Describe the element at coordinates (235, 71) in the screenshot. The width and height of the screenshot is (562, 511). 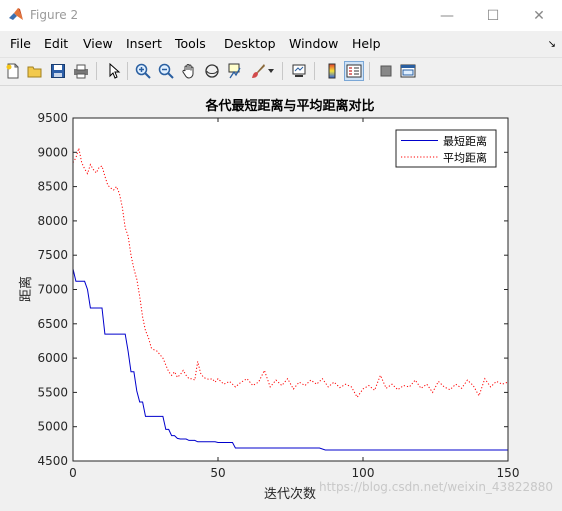
I see `data-cursor-icon` at that location.